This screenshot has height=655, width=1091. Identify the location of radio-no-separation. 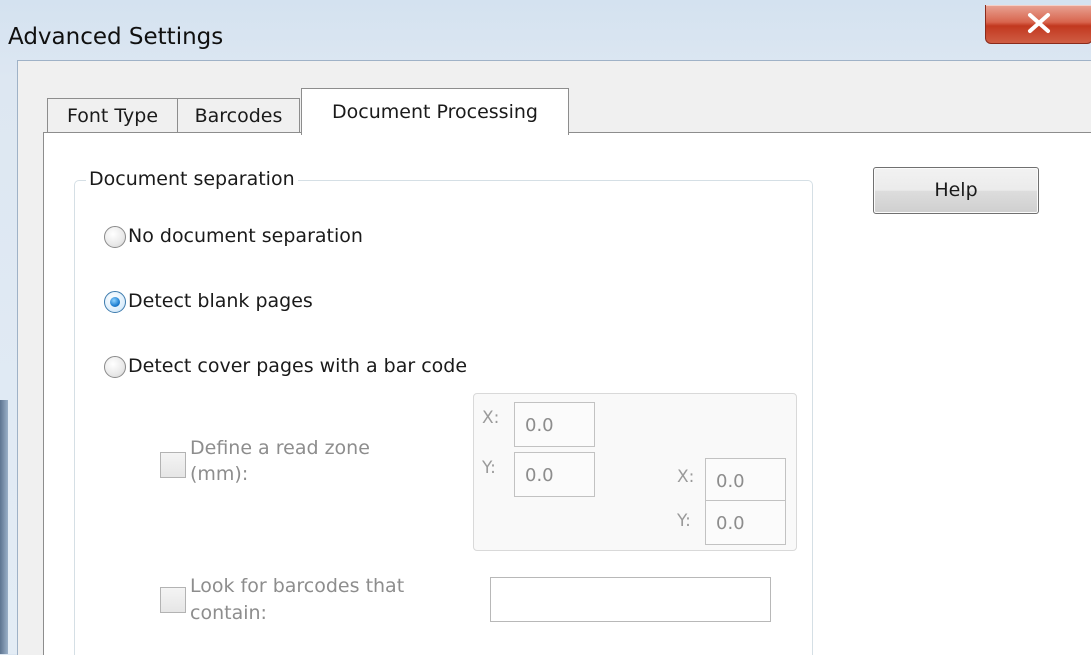
(115, 237).